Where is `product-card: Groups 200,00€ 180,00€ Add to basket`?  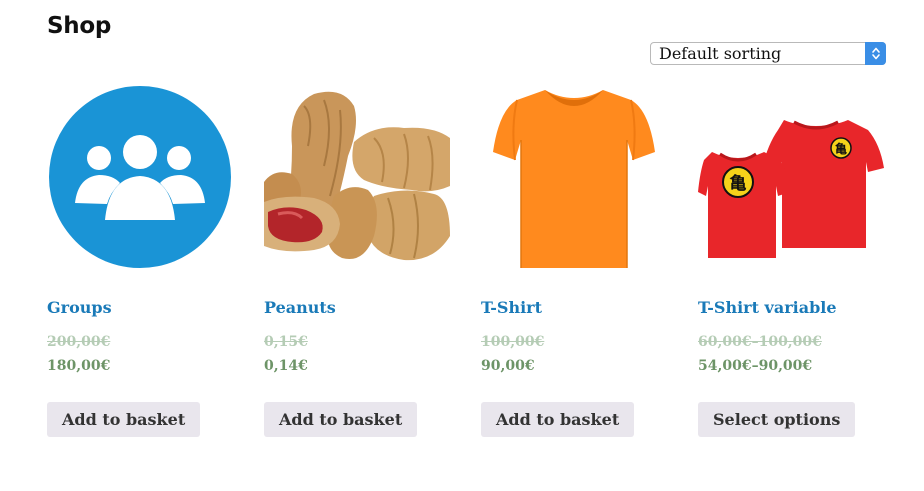 product-card: Groups 200,00€ 180,00€ Add to basket is located at coordinates (140, 261).